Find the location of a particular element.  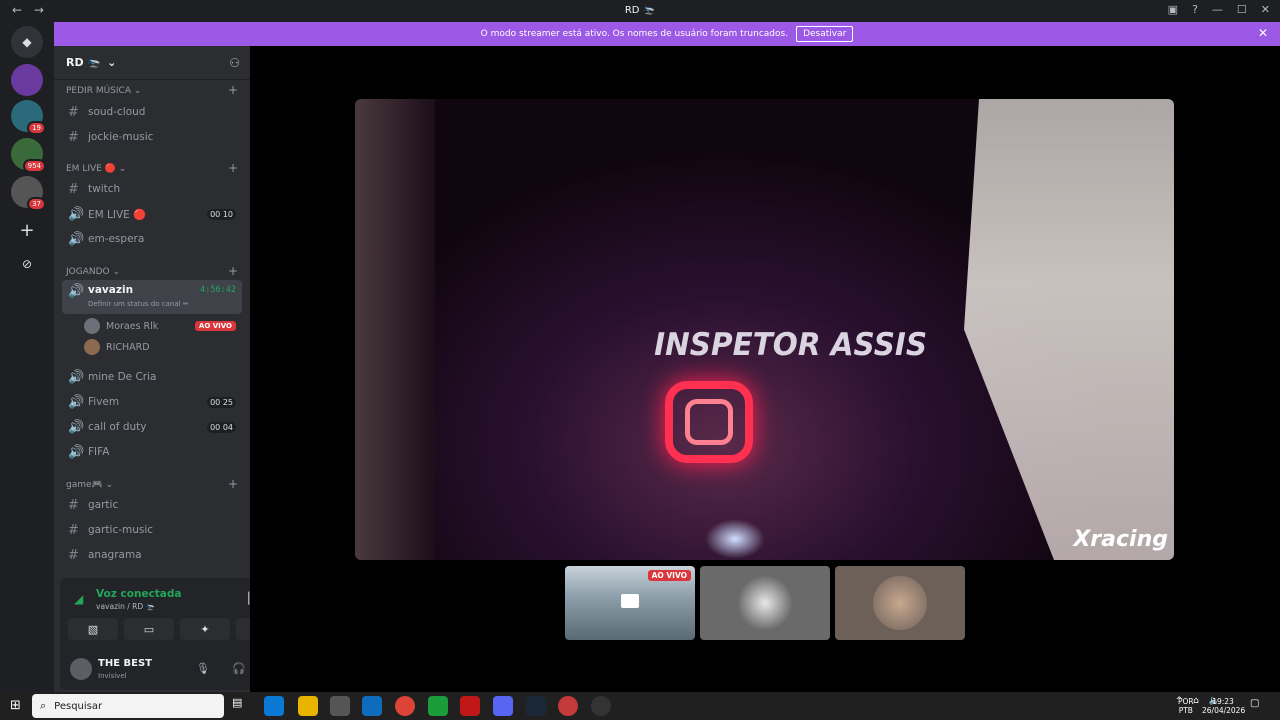

app-red-icon is located at coordinates (470, 706).